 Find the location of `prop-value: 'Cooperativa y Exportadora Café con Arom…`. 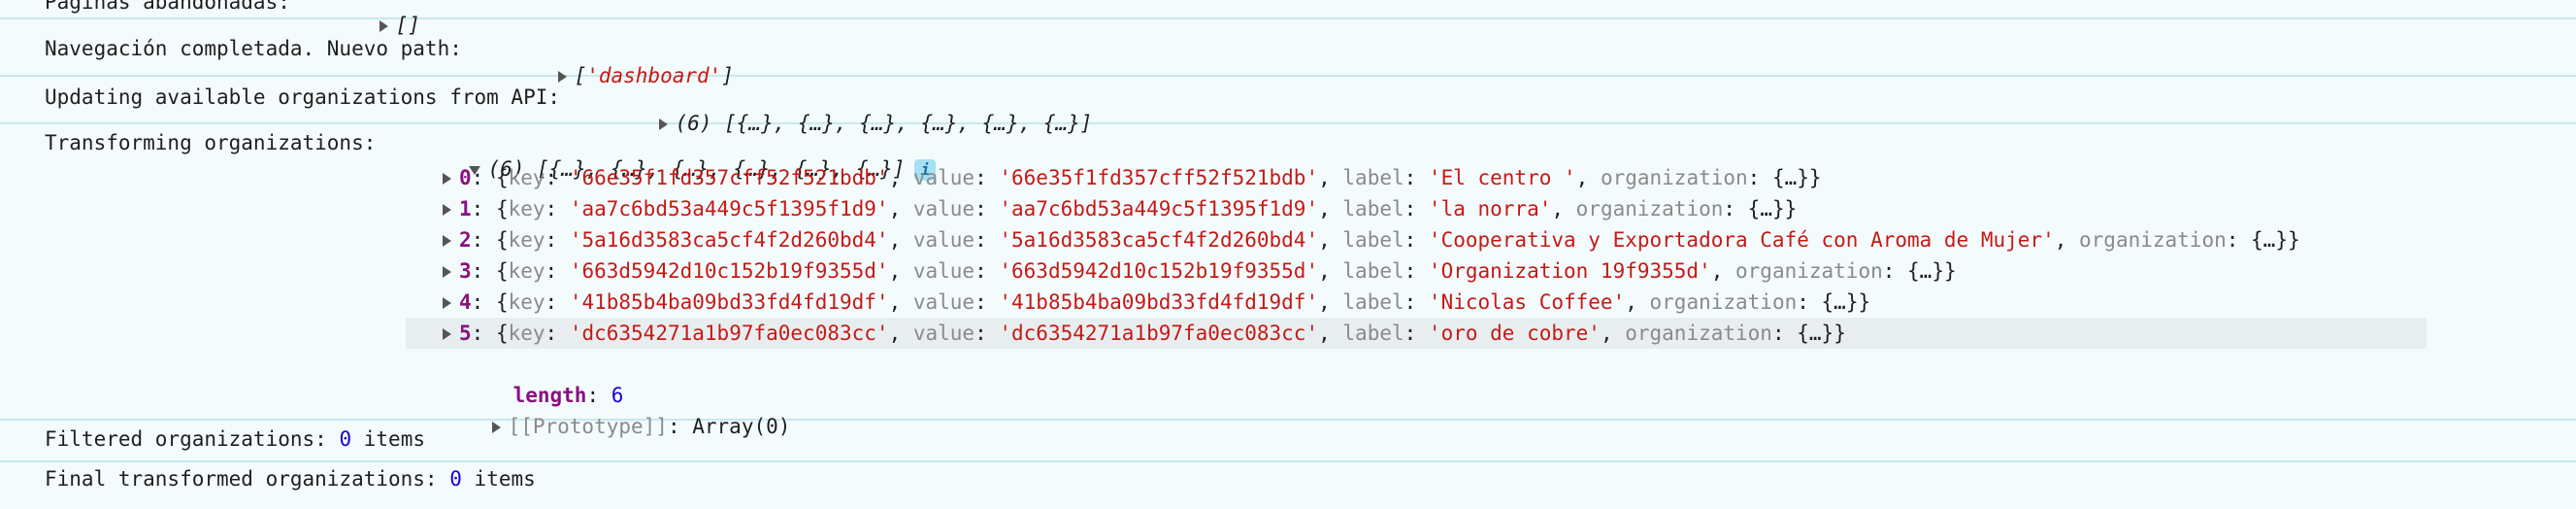

prop-value: 'Cooperativa y Exportadora Café con Arom… is located at coordinates (1741, 240).